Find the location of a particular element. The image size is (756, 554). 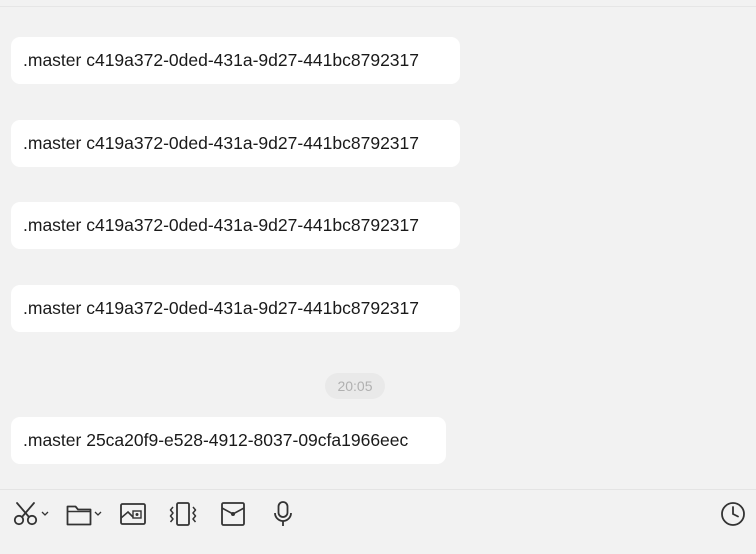

input-toolbar is located at coordinates (378, 522).